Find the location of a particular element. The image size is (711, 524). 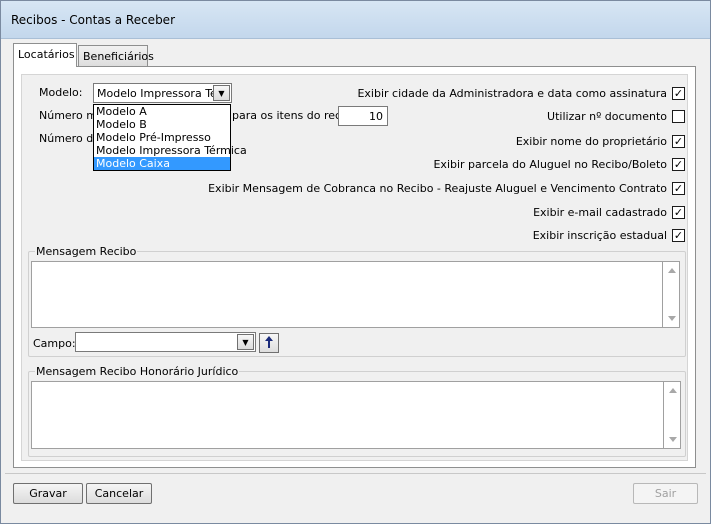

modelo-label: Modelo: is located at coordinates (61, 92).